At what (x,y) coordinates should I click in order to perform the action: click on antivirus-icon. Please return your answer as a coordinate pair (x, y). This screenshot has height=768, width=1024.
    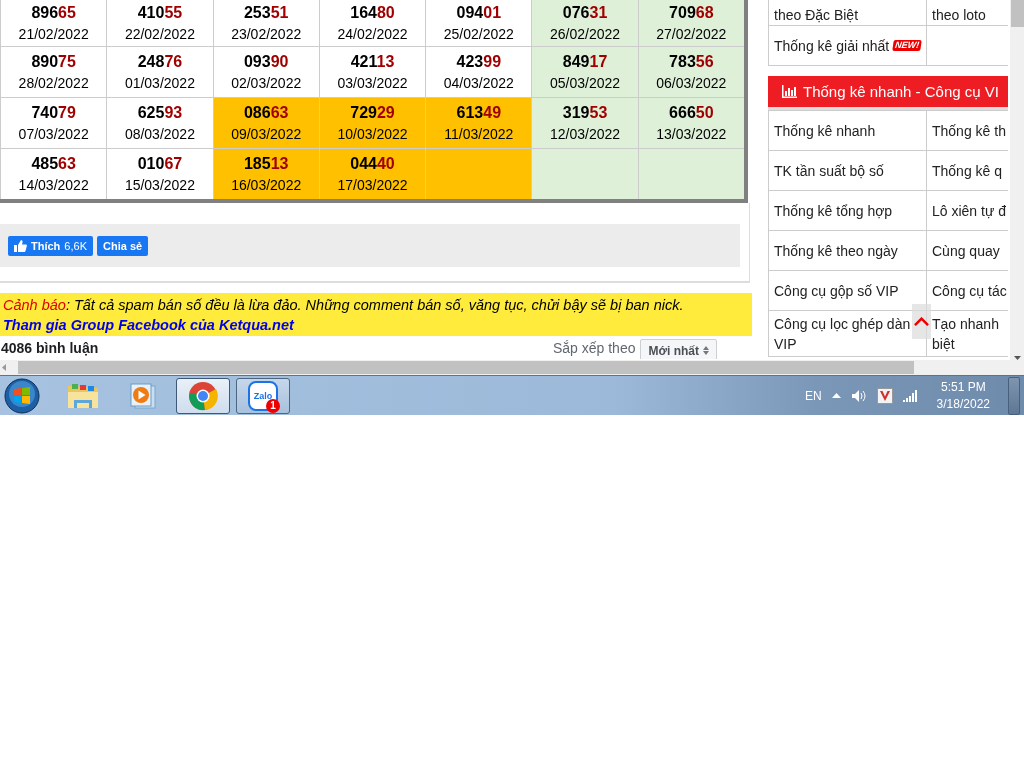
    Looking at the image, I should click on (884, 395).